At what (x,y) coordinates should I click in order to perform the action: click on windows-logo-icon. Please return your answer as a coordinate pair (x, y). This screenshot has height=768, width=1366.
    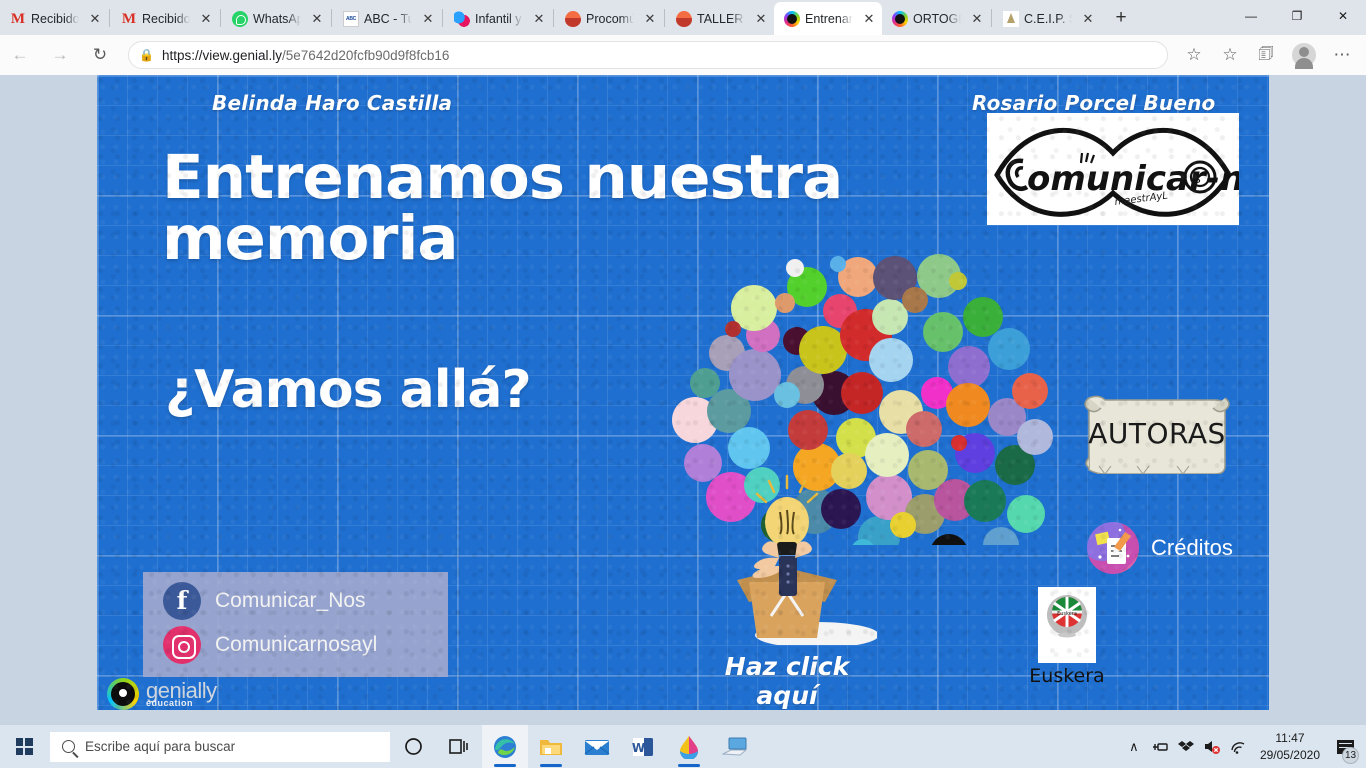
    Looking at the image, I should click on (24, 746).